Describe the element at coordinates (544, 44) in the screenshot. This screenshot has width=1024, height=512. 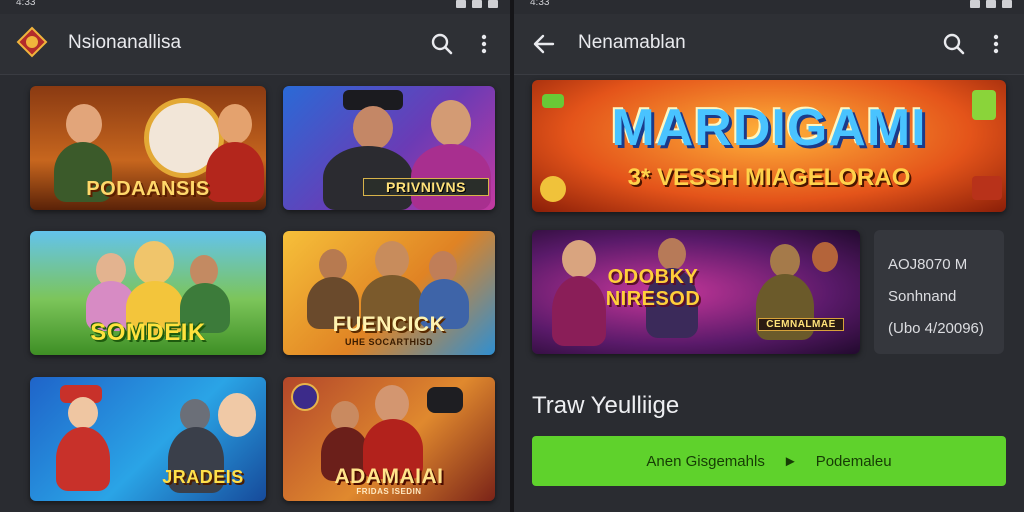
I see `back-arrow-icon` at that location.